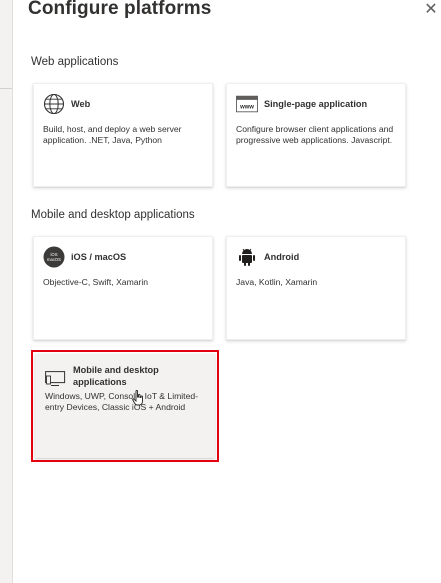  Describe the element at coordinates (137, 398) in the screenshot. I see `hand-cursor-icon` at that location.